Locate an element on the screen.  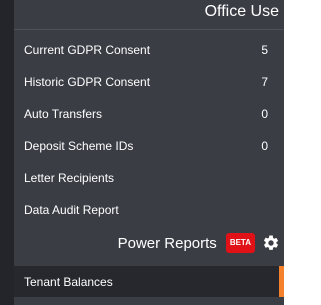
menu-item-label: Historic GDPR Consent is located at coordinates (87, 82).